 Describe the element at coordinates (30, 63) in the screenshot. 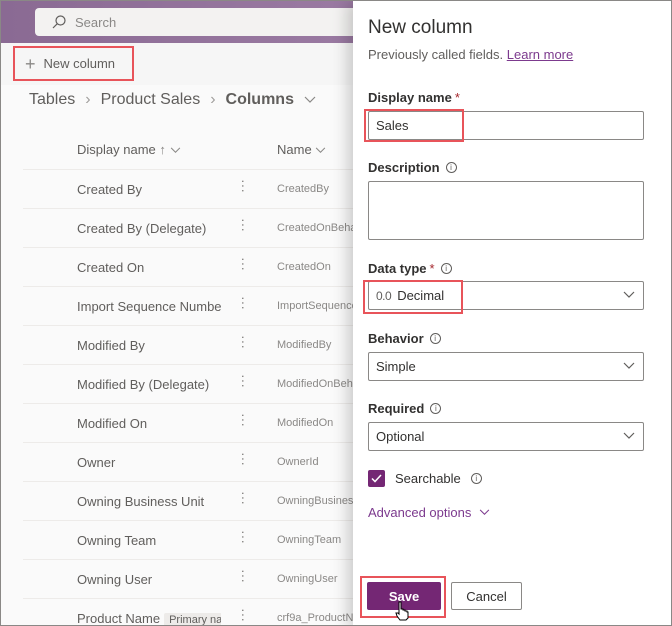

I see `plus-icon: +` at that location.